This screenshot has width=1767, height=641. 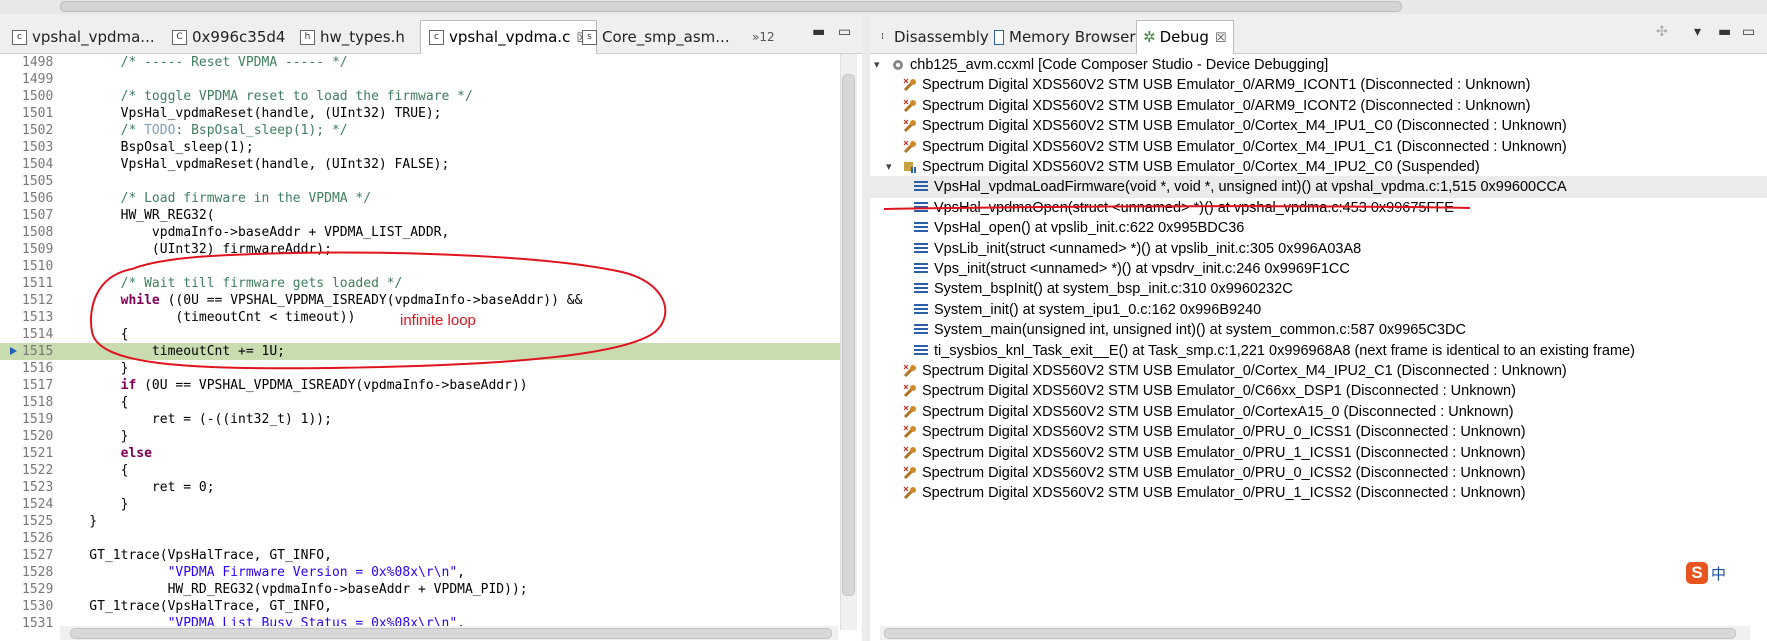 I want to click on annotation-underline, so click(x=1177, y=207).